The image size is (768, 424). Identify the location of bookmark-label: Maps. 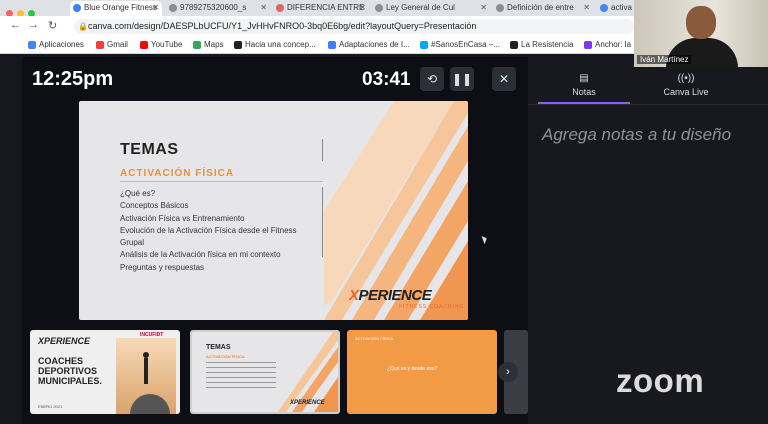
(214, 44).